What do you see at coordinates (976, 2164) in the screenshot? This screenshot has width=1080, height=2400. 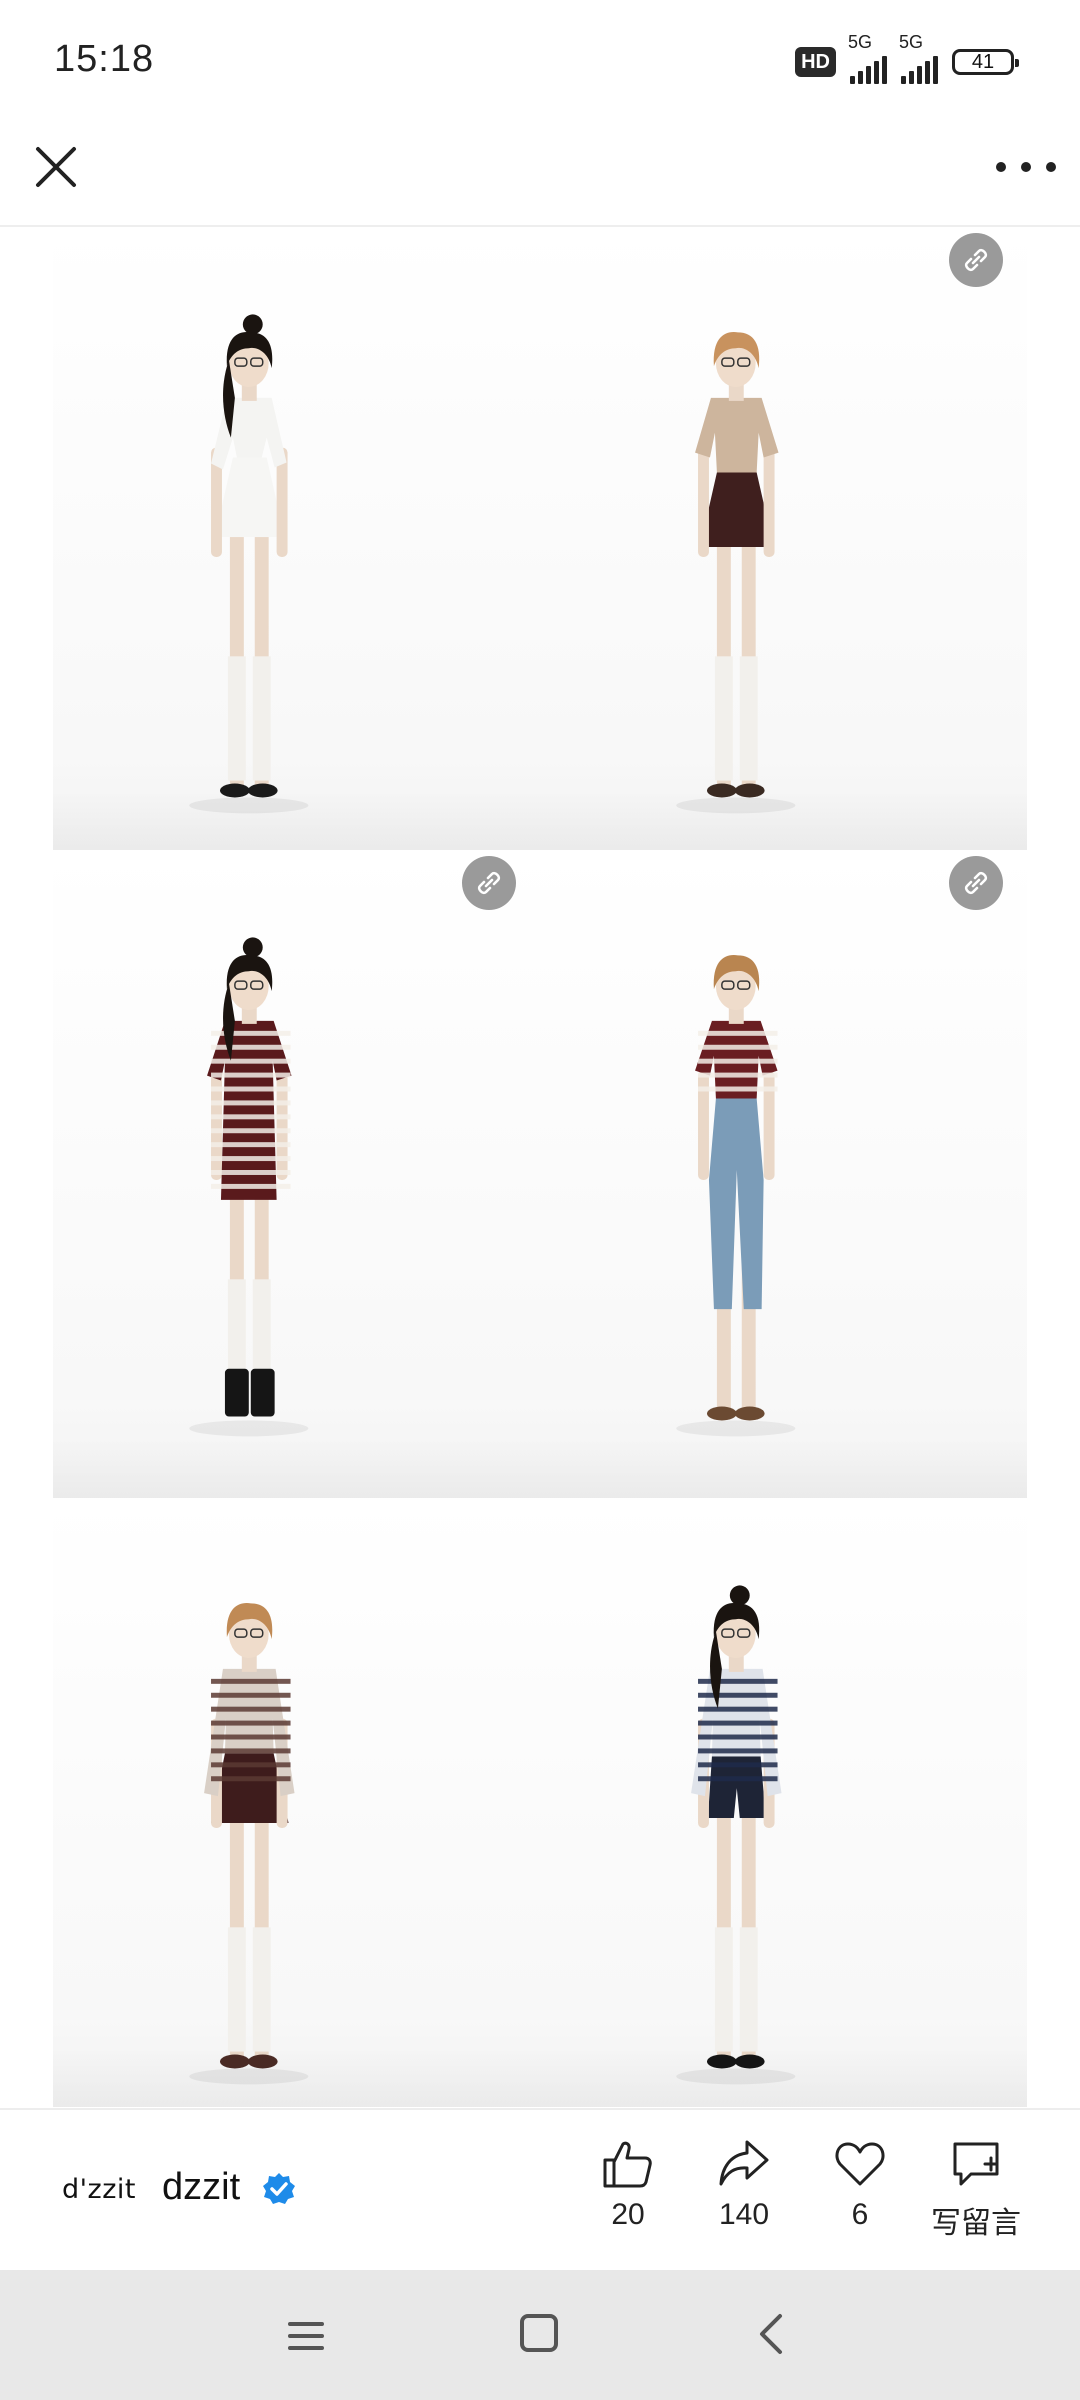 I see `comment-plus-icon` at bounding box center [976, 2164].